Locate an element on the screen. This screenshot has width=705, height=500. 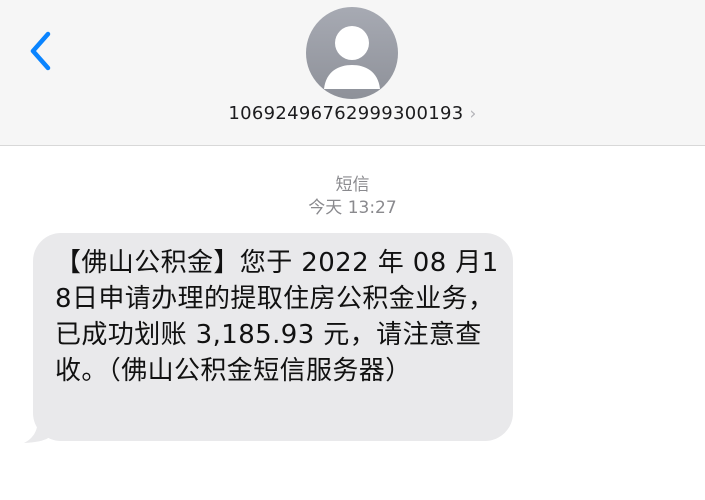
chevron-left-icon is located at coordinates (40, 51).